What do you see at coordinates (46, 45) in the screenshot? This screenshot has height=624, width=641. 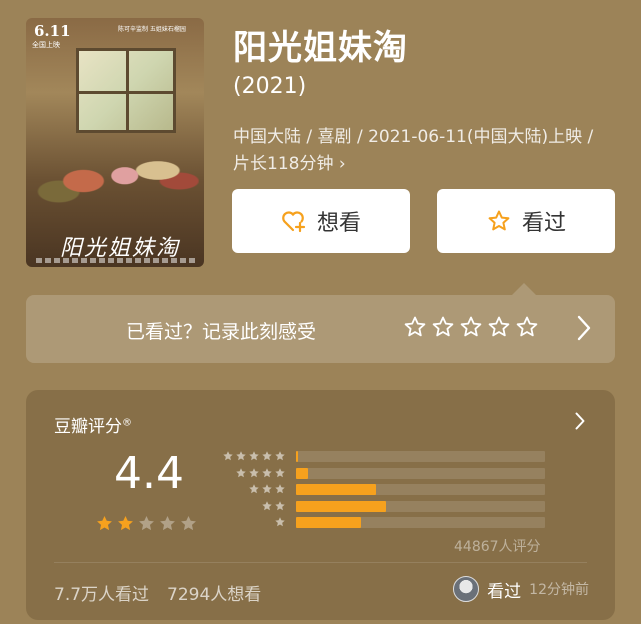 I see `poster-date-sub: 全国上映` at bounding box center [46, 45].